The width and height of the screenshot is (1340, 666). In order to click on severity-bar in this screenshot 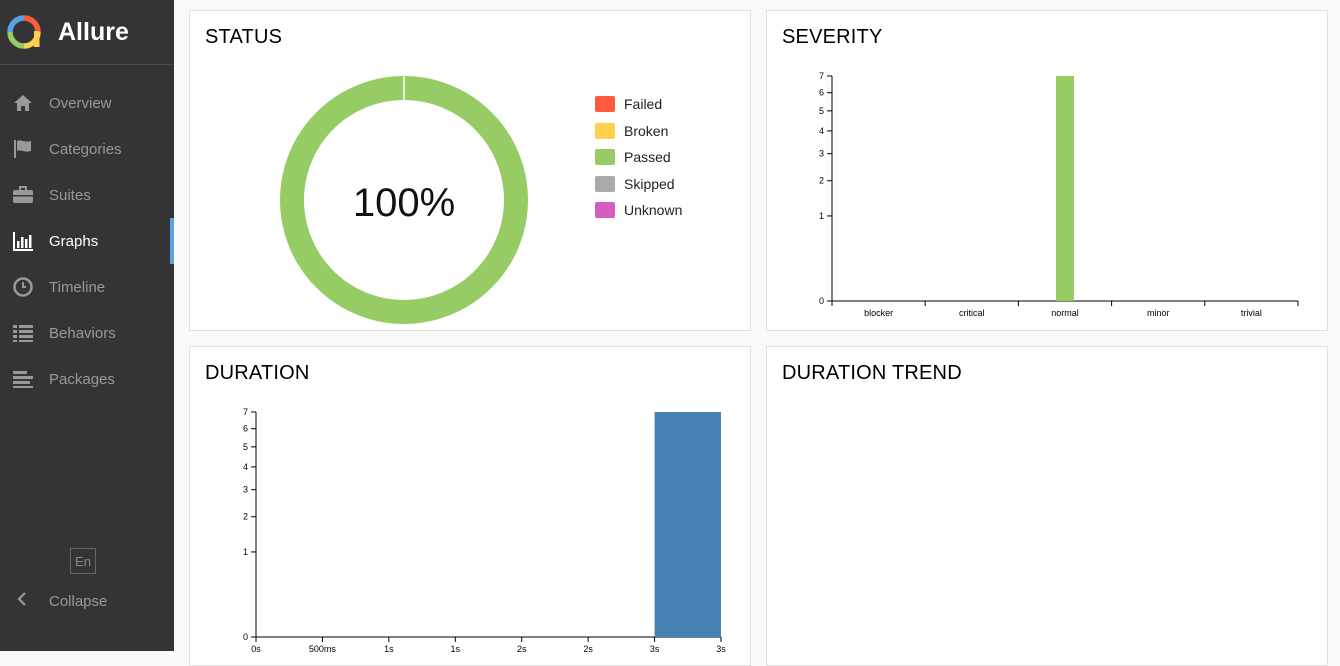, I will do `click(1065, 188)`.